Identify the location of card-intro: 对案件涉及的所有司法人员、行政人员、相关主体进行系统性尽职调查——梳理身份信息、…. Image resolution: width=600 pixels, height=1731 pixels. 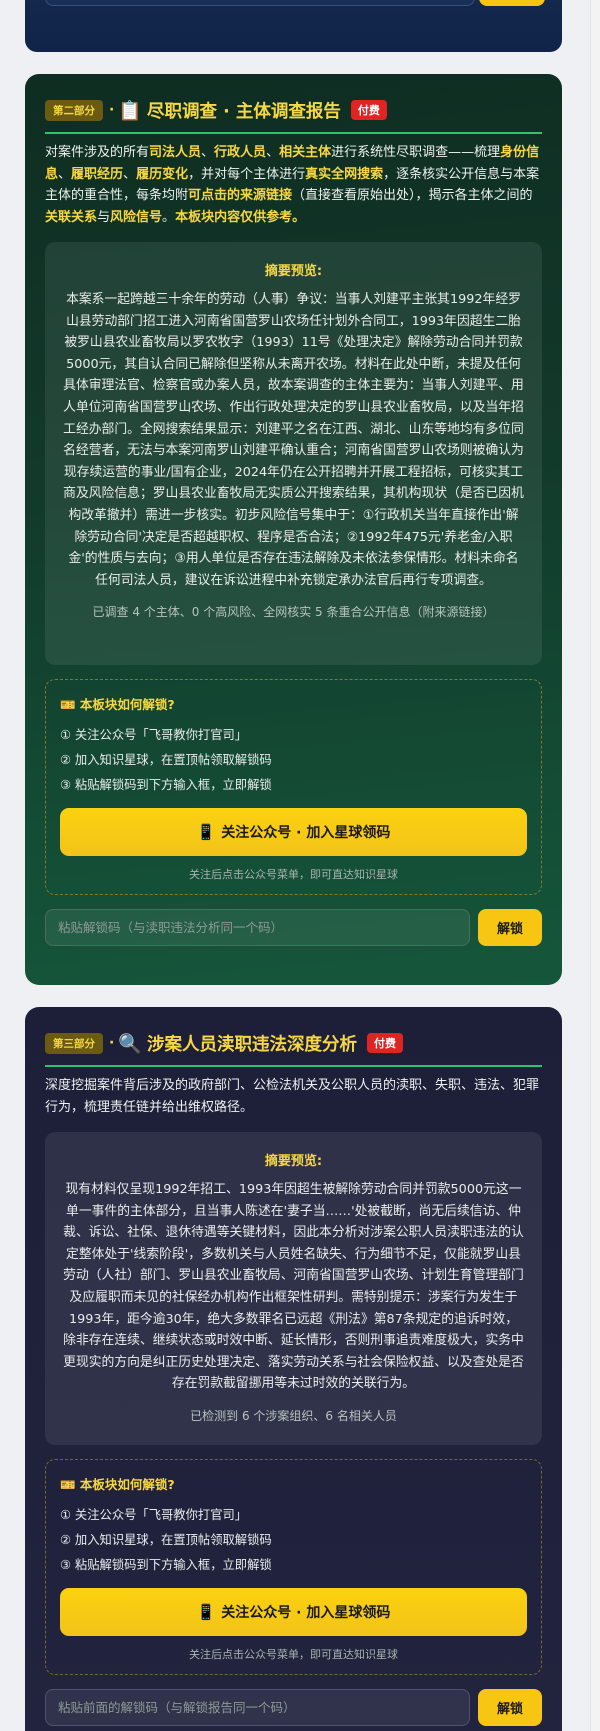
(292, 185).